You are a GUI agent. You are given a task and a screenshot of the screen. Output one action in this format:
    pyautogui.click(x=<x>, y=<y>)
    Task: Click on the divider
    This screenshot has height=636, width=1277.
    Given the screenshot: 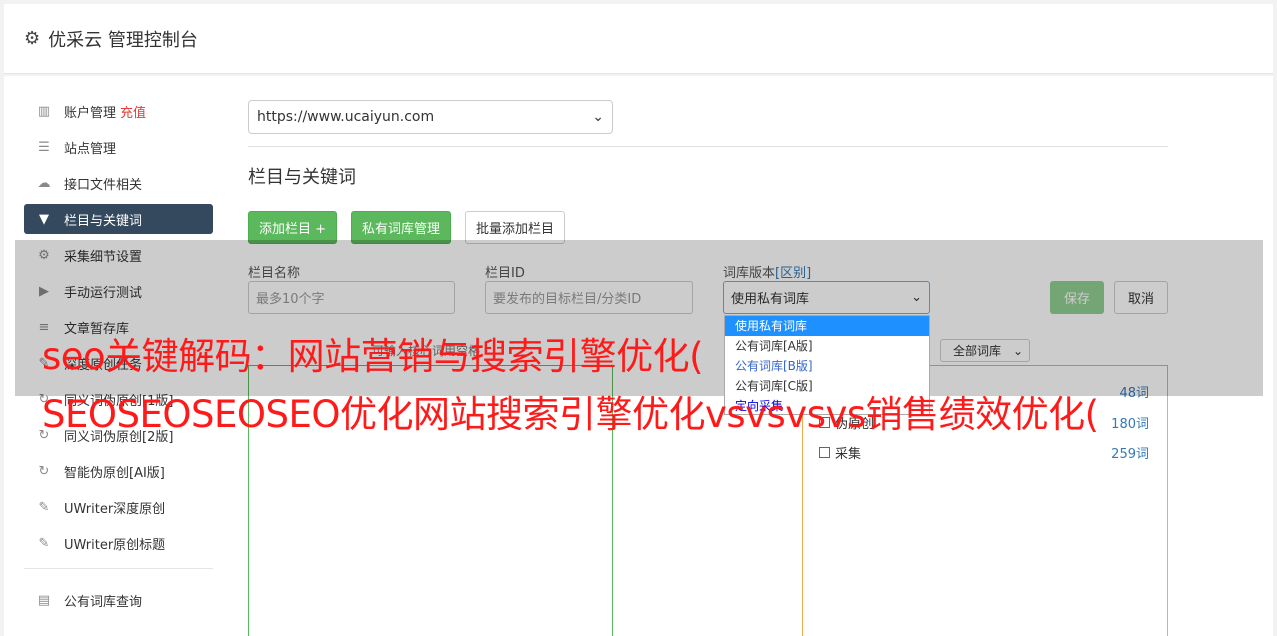 What is the action you would take?
    pyautogui.click(x=708, y=146)
    